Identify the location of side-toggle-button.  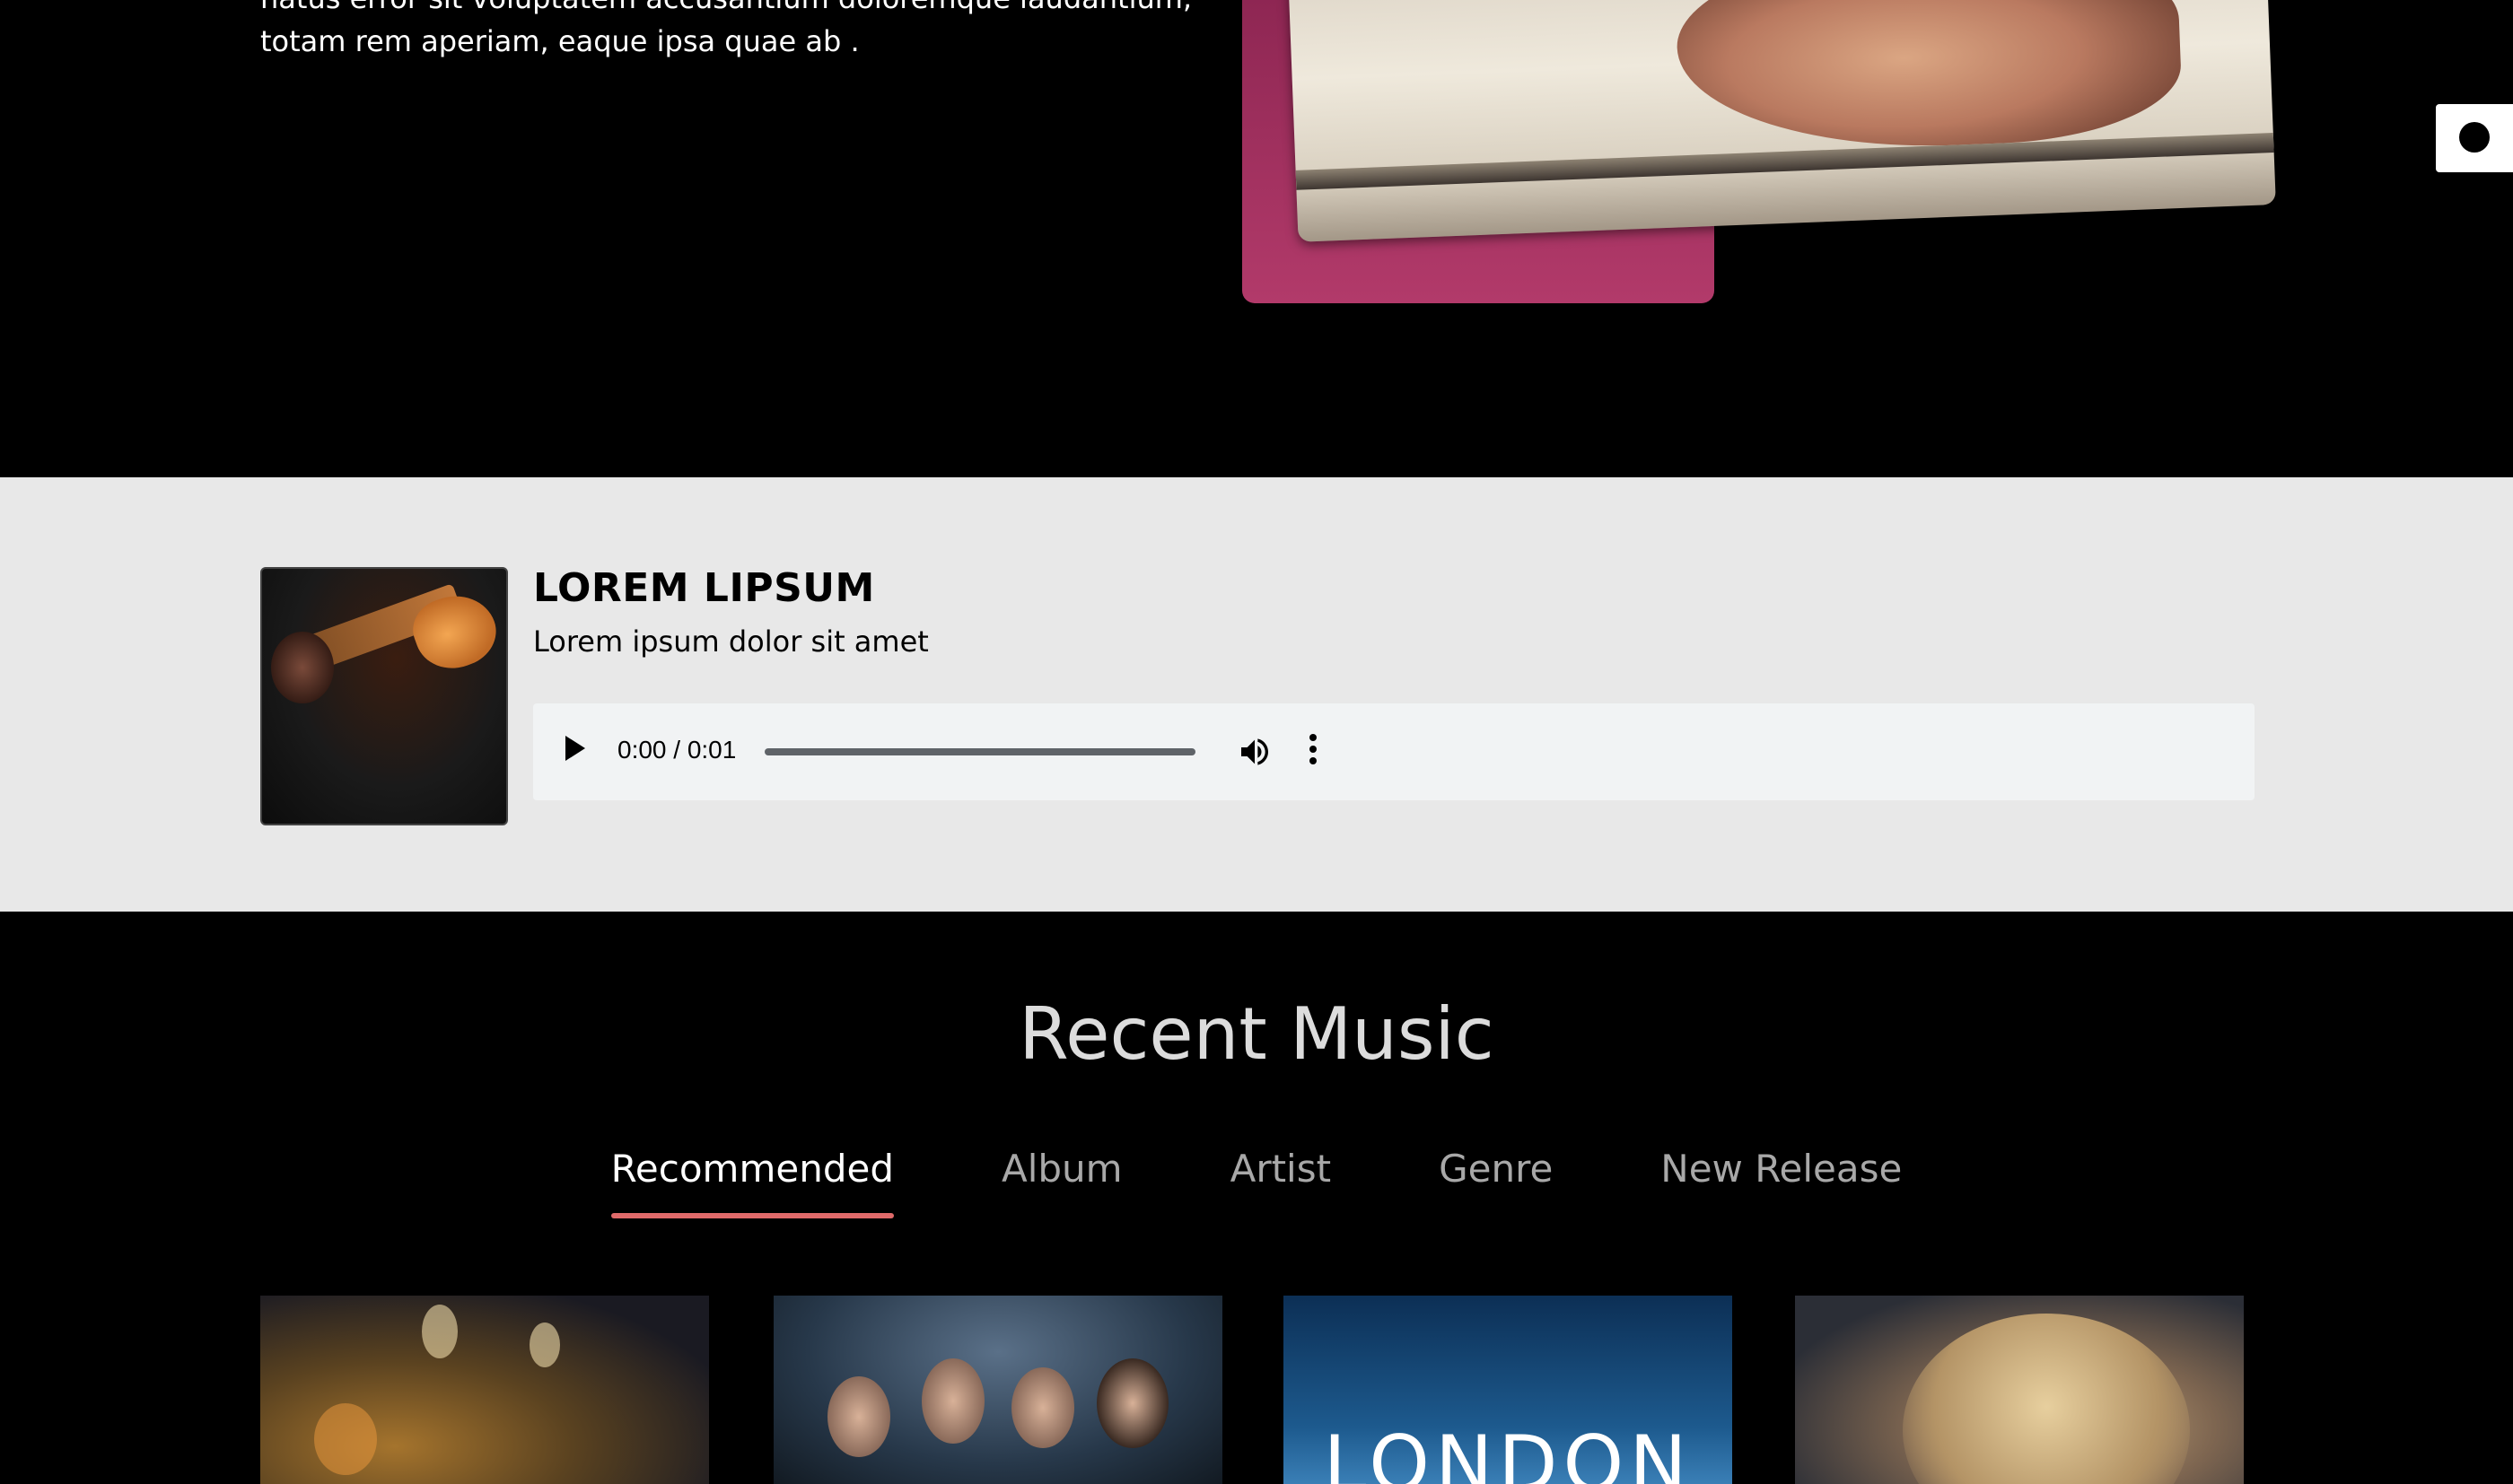
(2474, 138).